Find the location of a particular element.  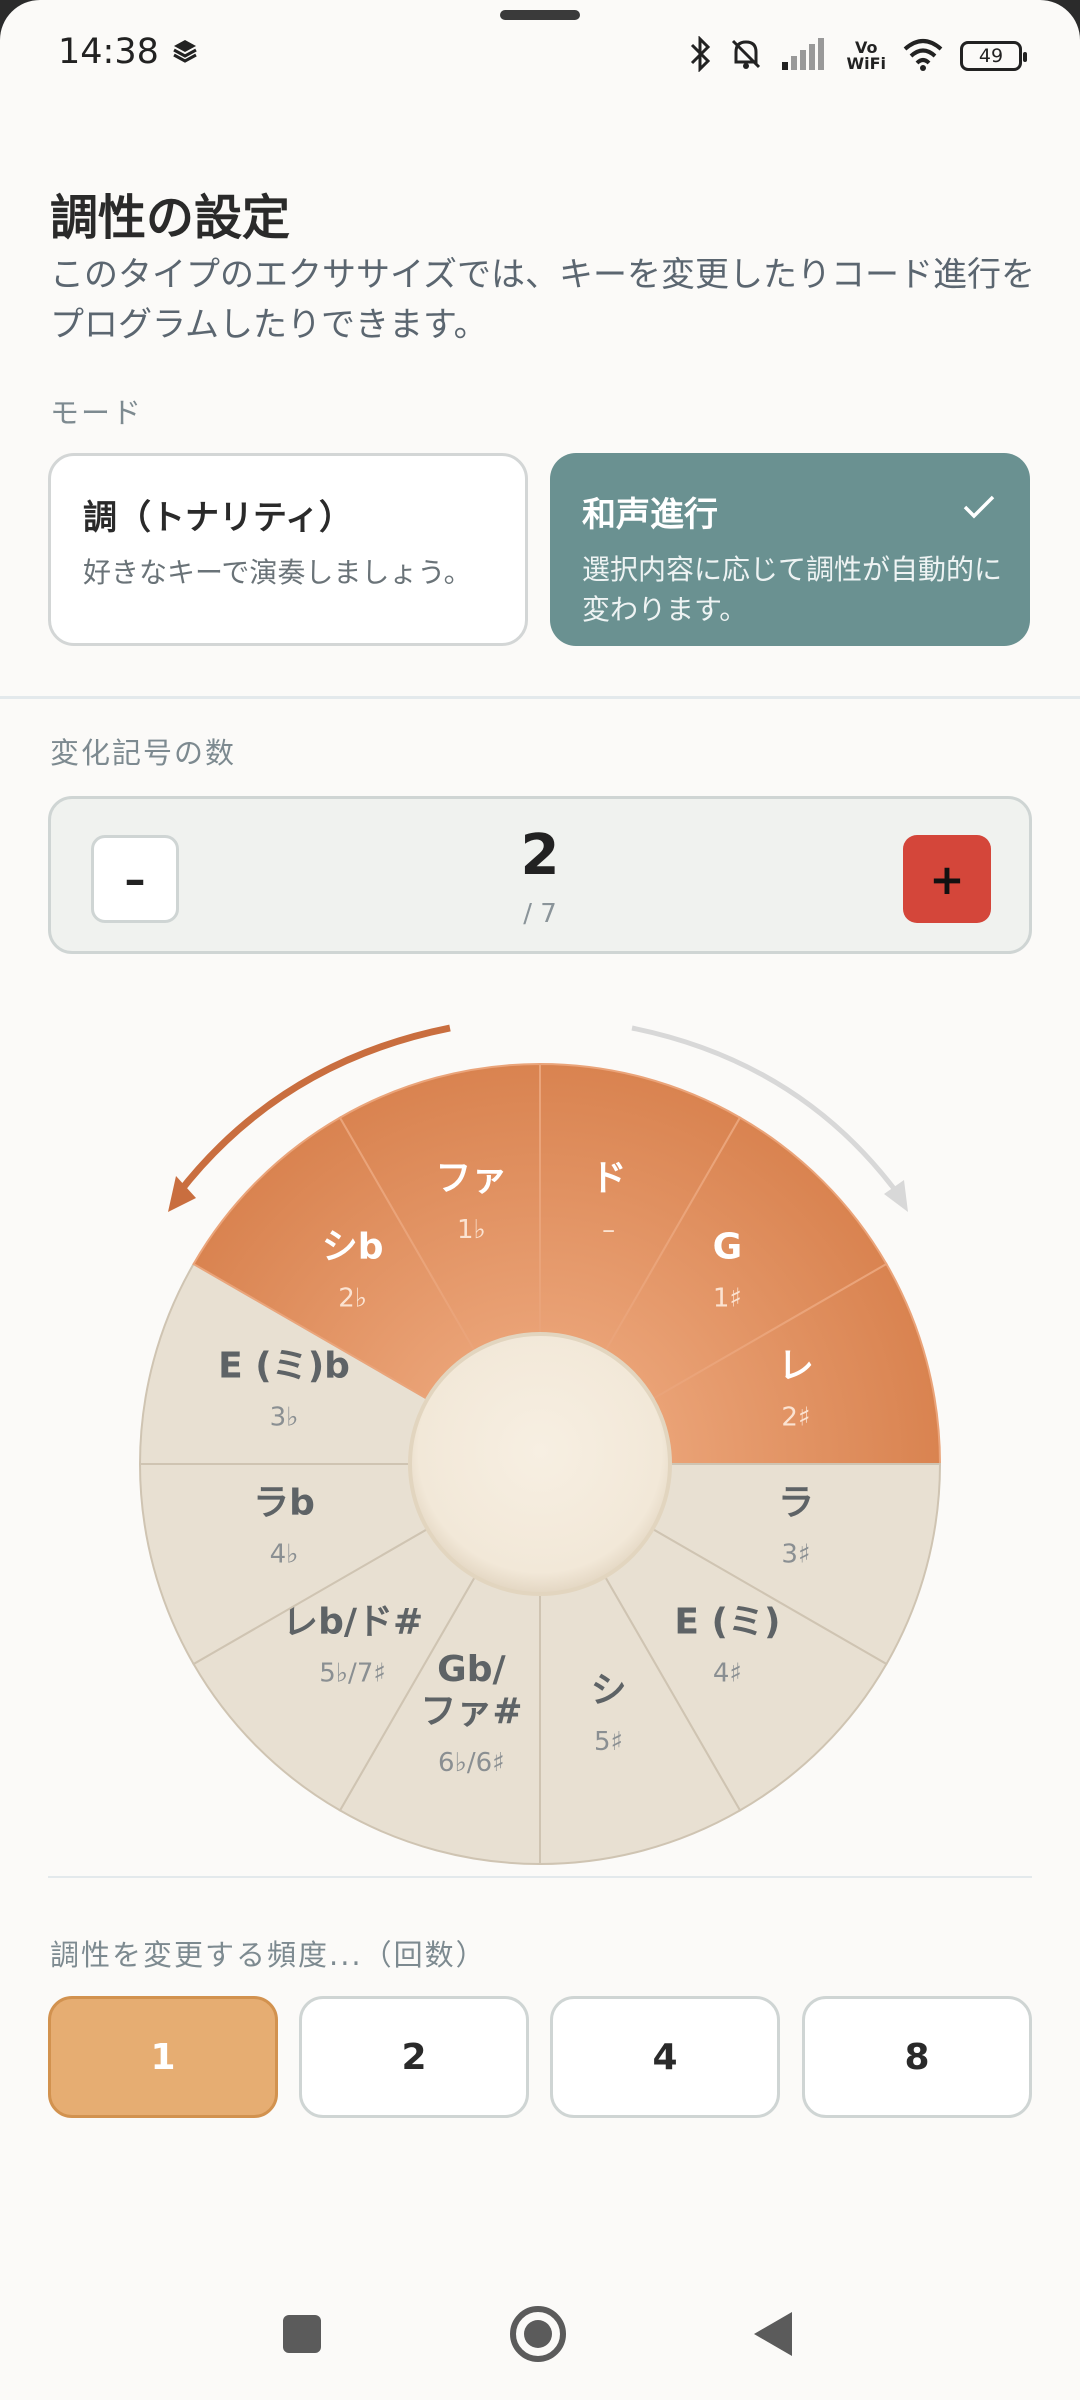

mode-option-desc: 選択内容に応じて調性が自動的に変わります。 is located at coordinates (792, 589).